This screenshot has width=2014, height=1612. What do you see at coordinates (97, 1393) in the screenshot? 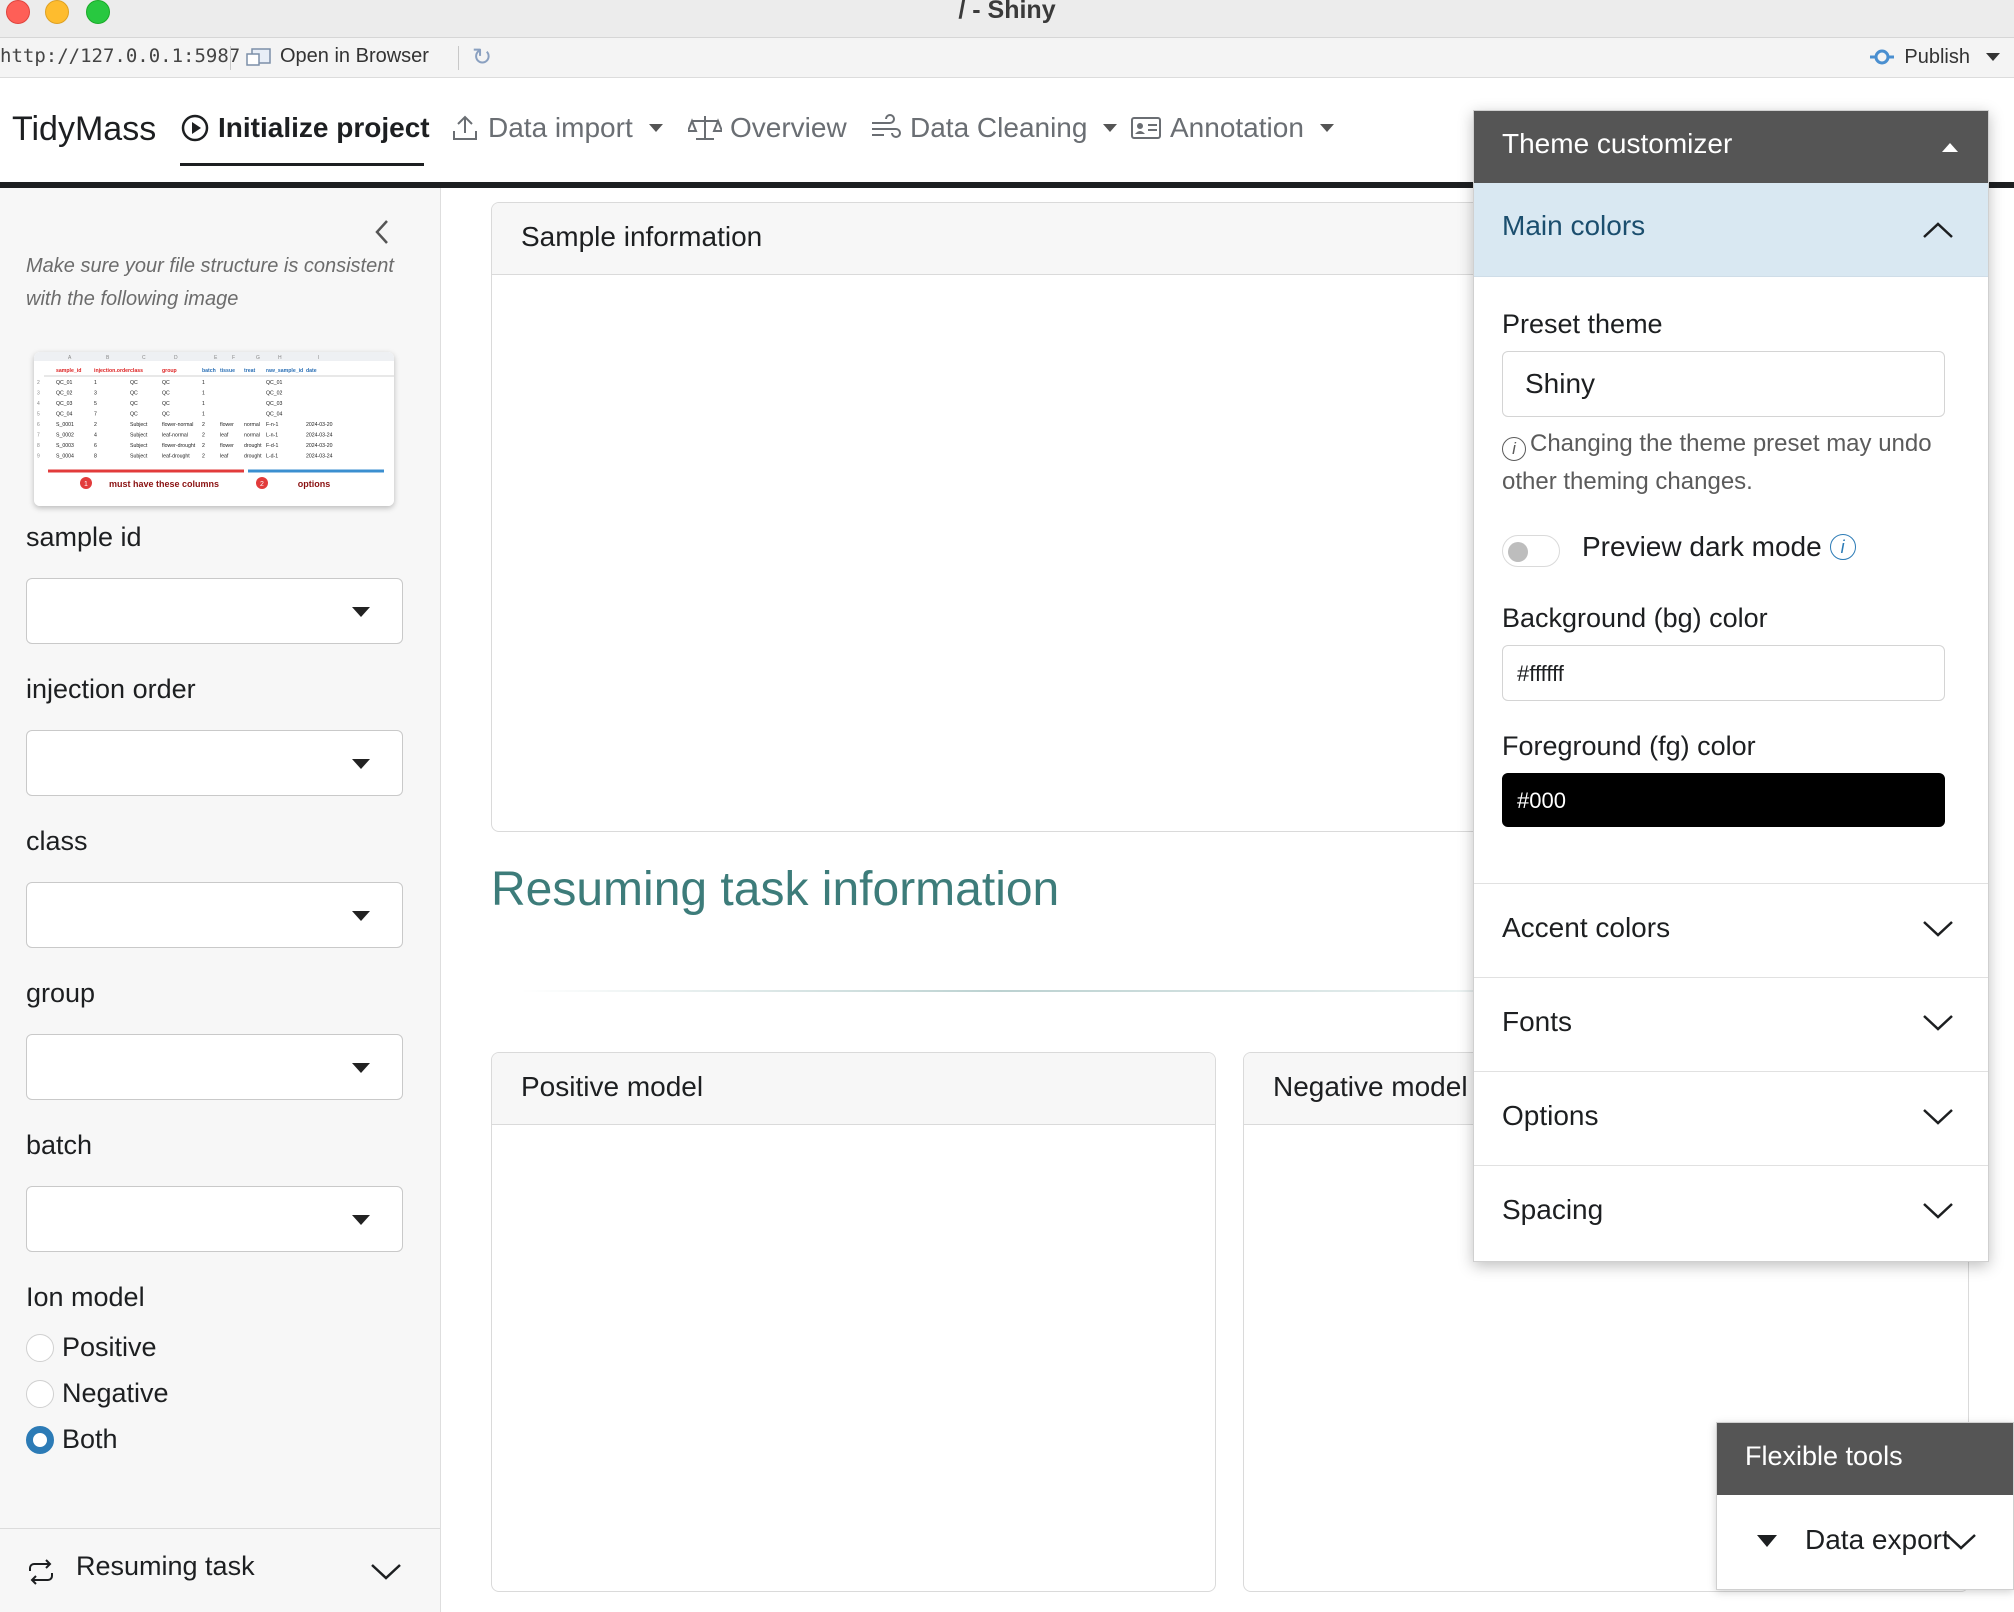
I see `ion-model-negative-option: Negative` at bounding box center [97, 1393].